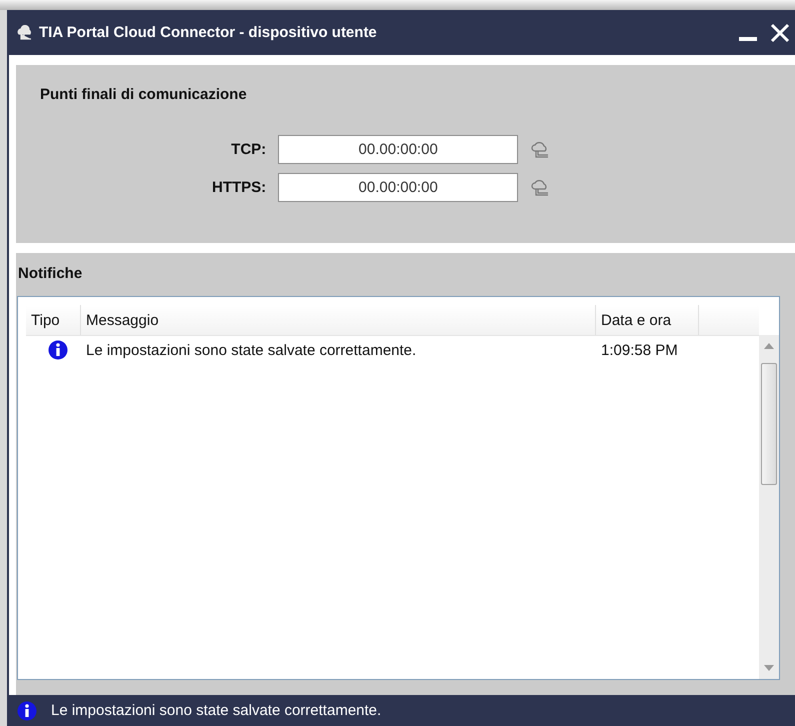  What do you see at coordinates (769, 424) in the screenshot?
I see `scroll-thumb` at bounding box center [769, 424].